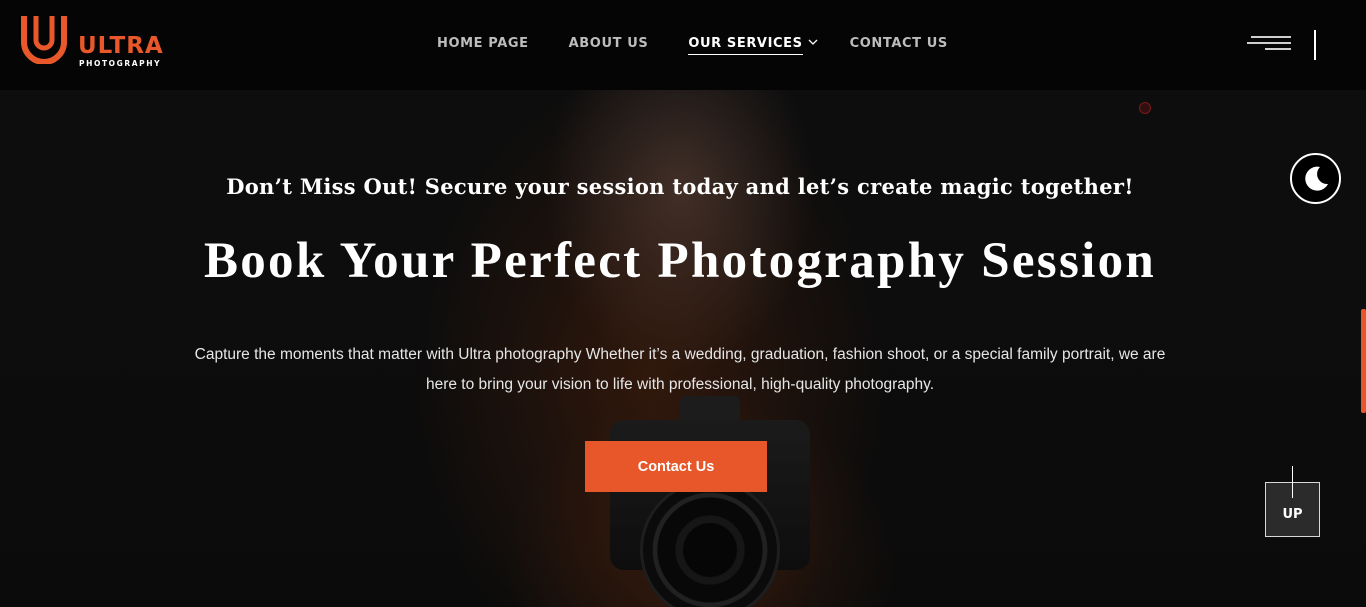 The height and width of the screenshot is (607, 1366). I want to click on contact-us-button: Contact Us, so click(676, 466).